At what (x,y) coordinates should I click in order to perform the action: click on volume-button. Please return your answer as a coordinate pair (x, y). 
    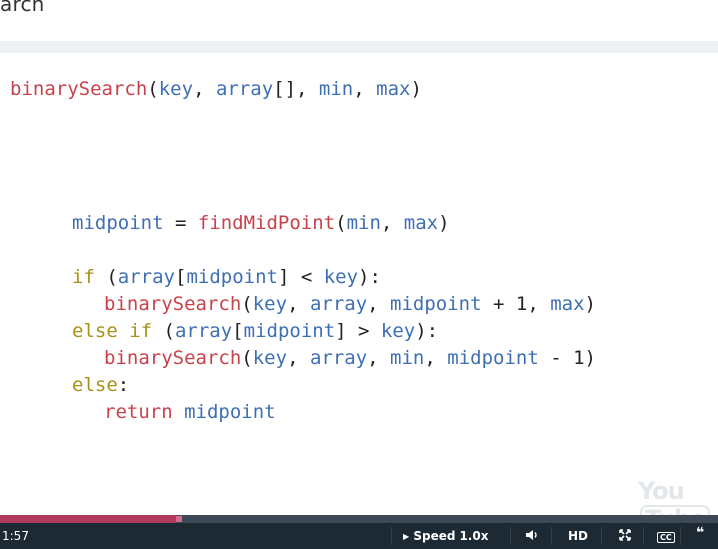
    Looking at the image, I should click on (532, 536).